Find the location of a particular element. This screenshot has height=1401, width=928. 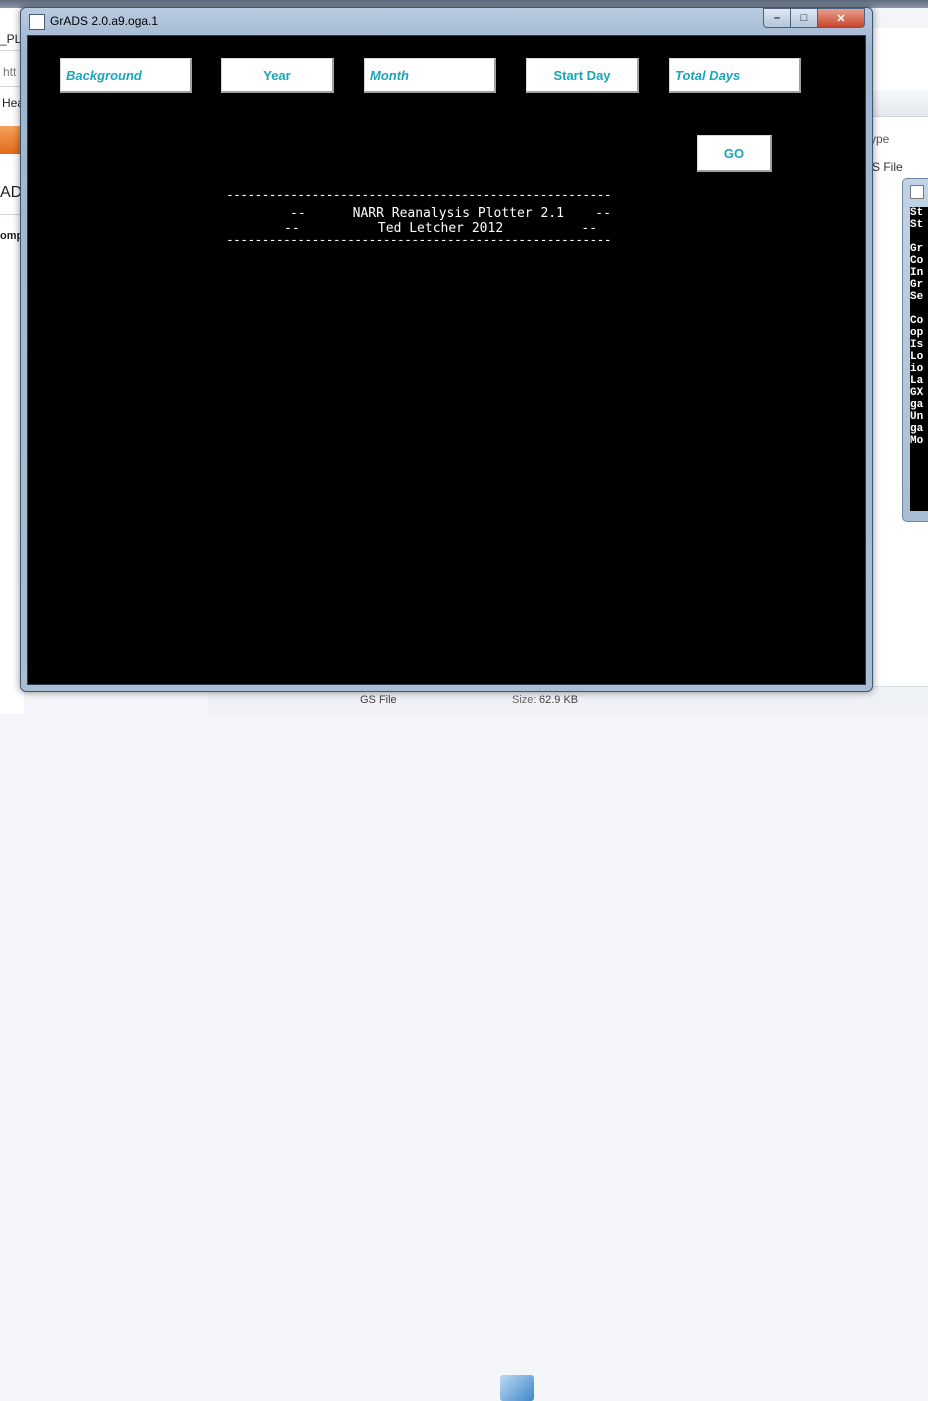

console-line: Lo is located at coordinates (917, 357).